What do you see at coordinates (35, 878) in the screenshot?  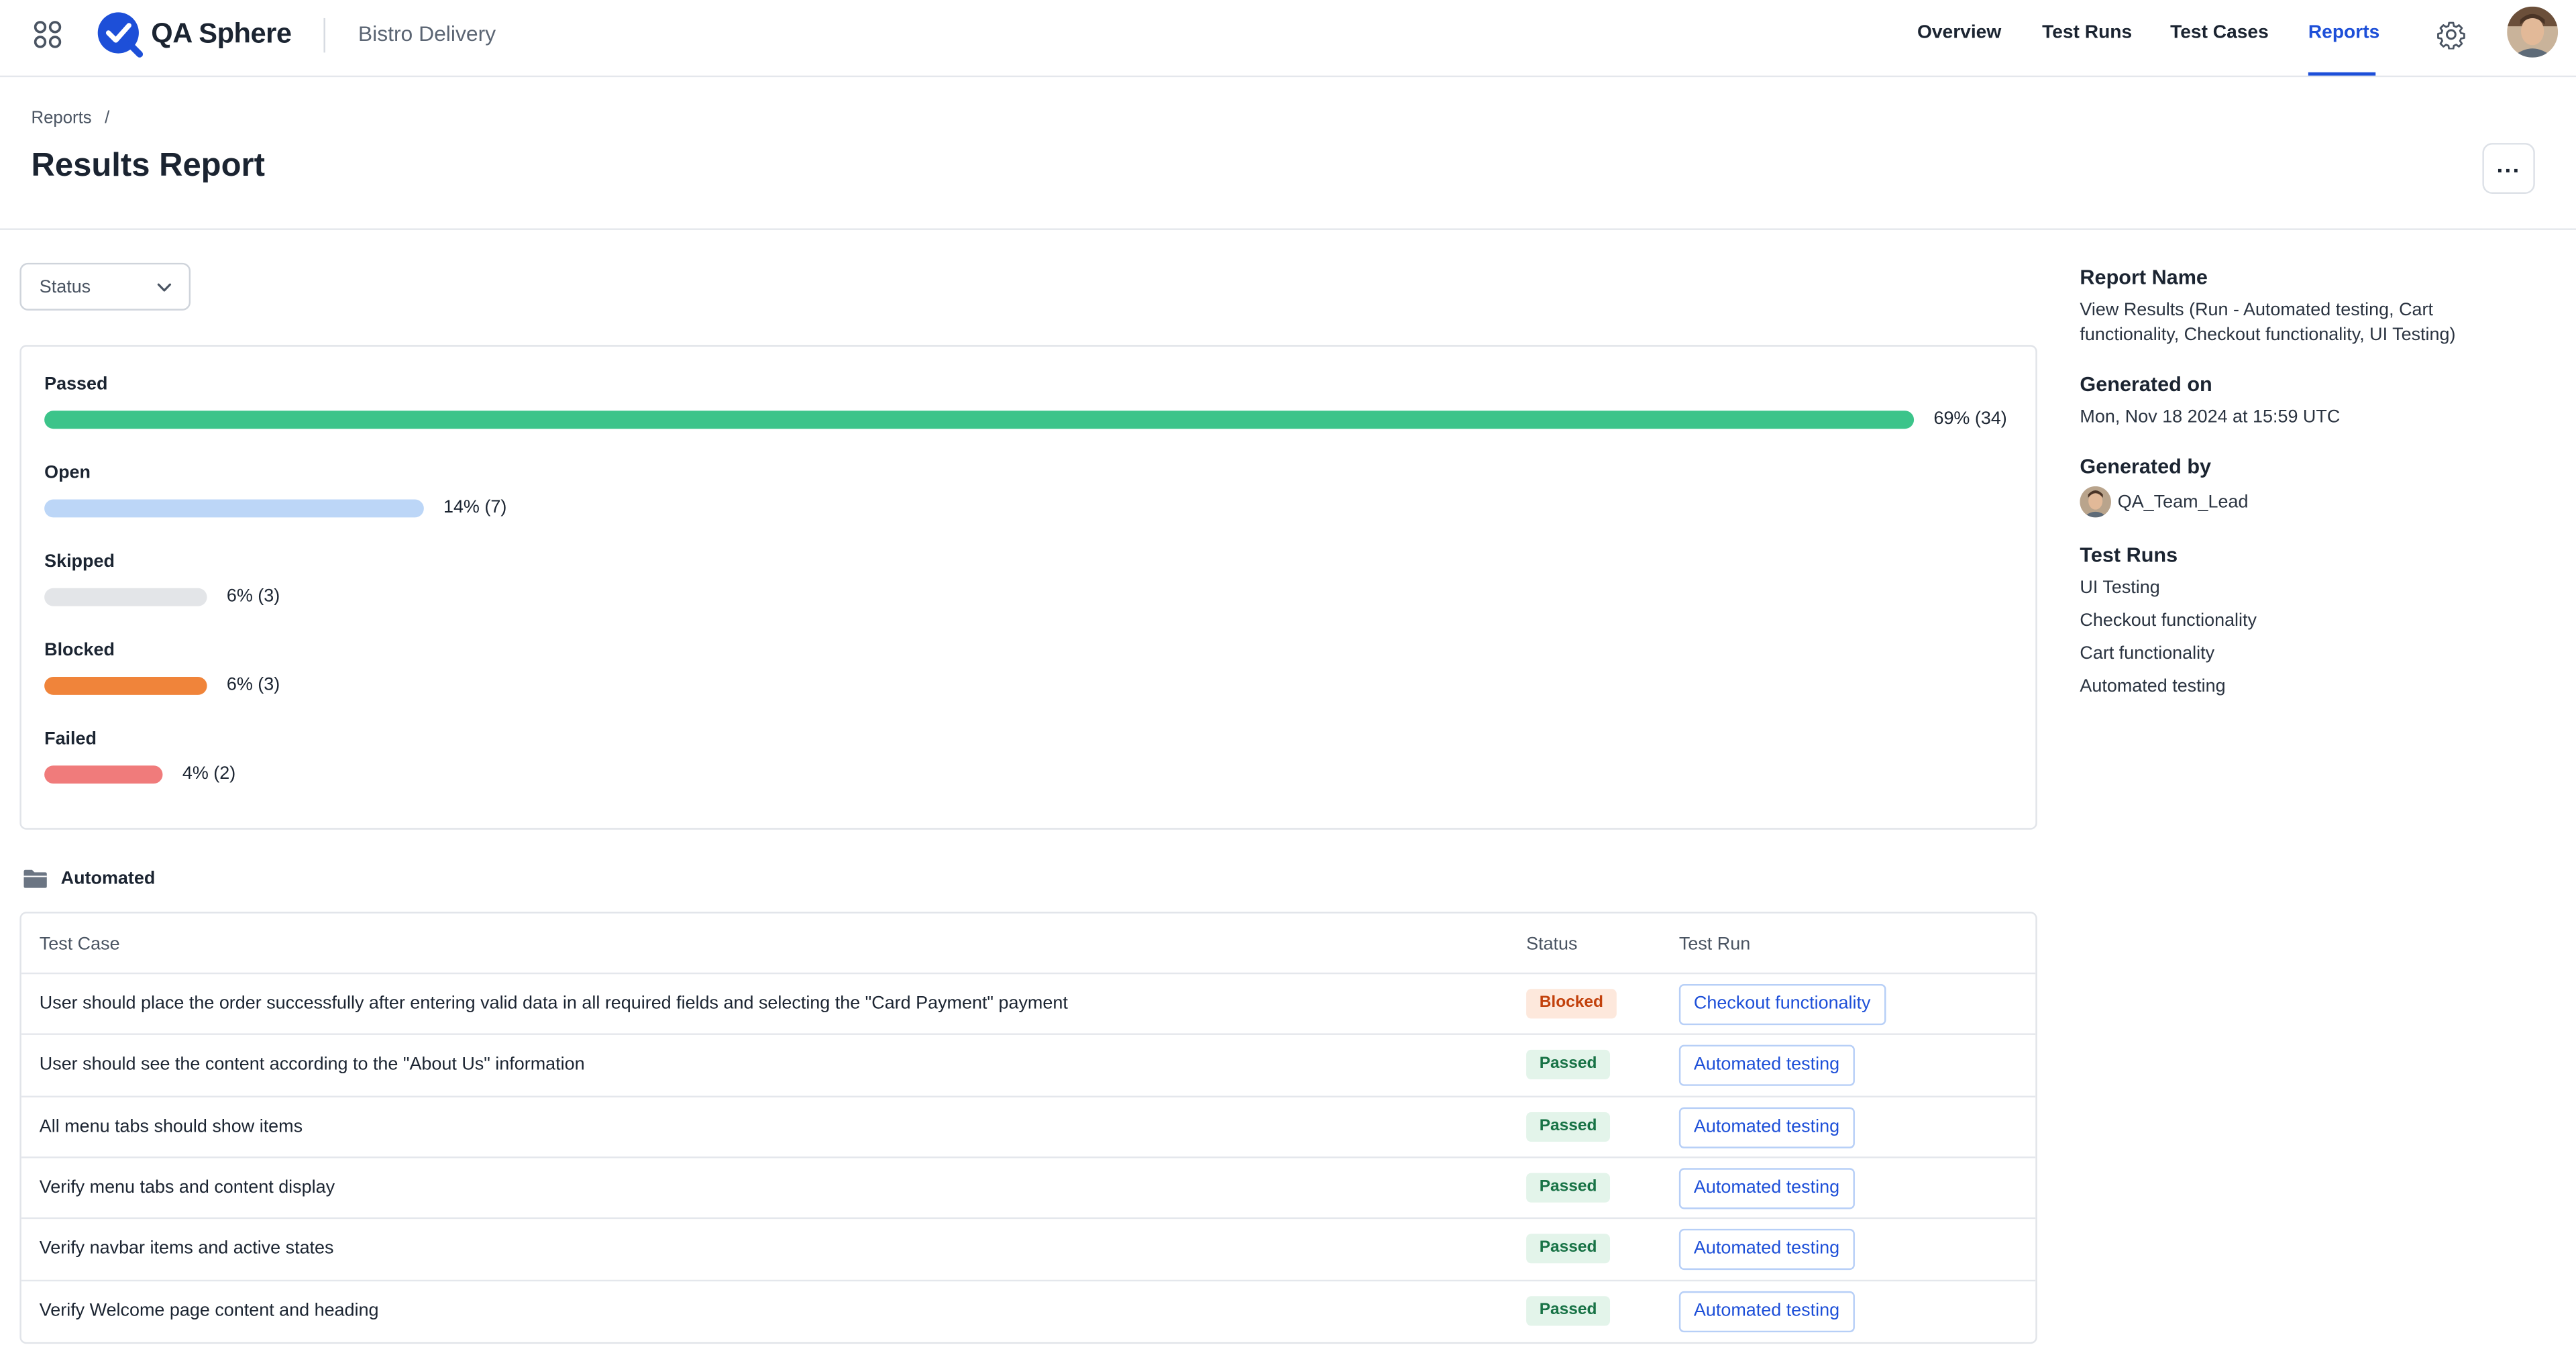 I see `folder-icon` at bounding box center [35, 878].